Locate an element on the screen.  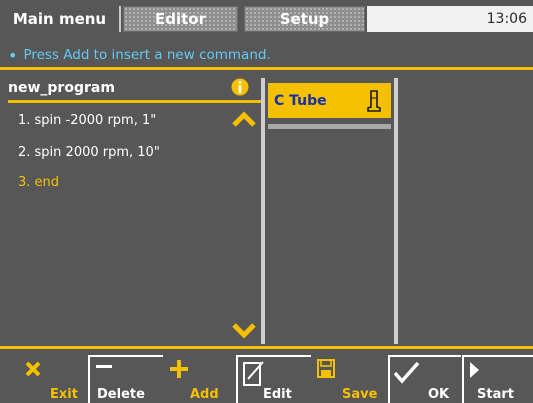
ok-button: OK is located at coordinates (425, 379).